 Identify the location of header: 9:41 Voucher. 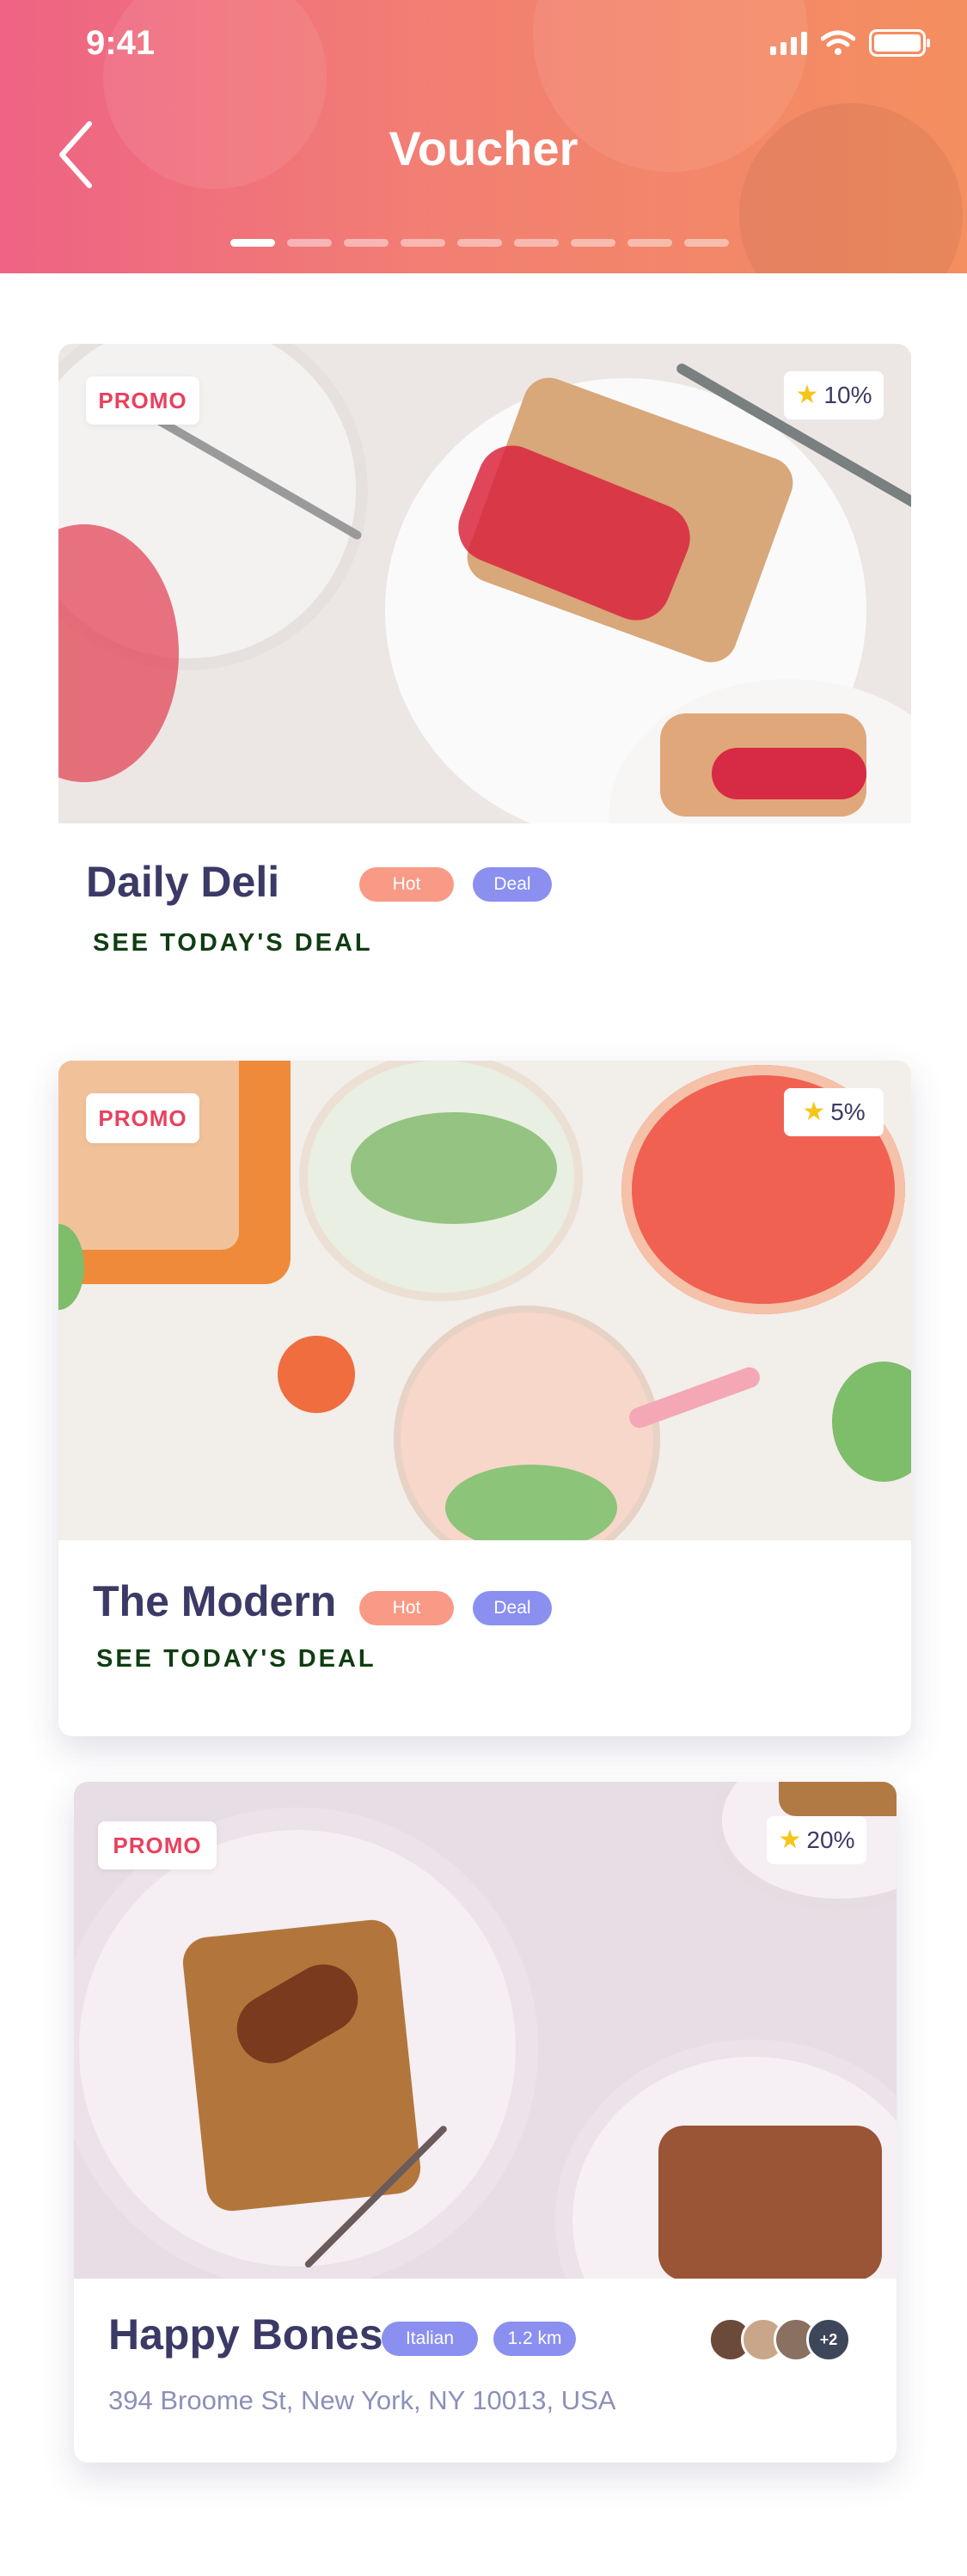
(483, 136).